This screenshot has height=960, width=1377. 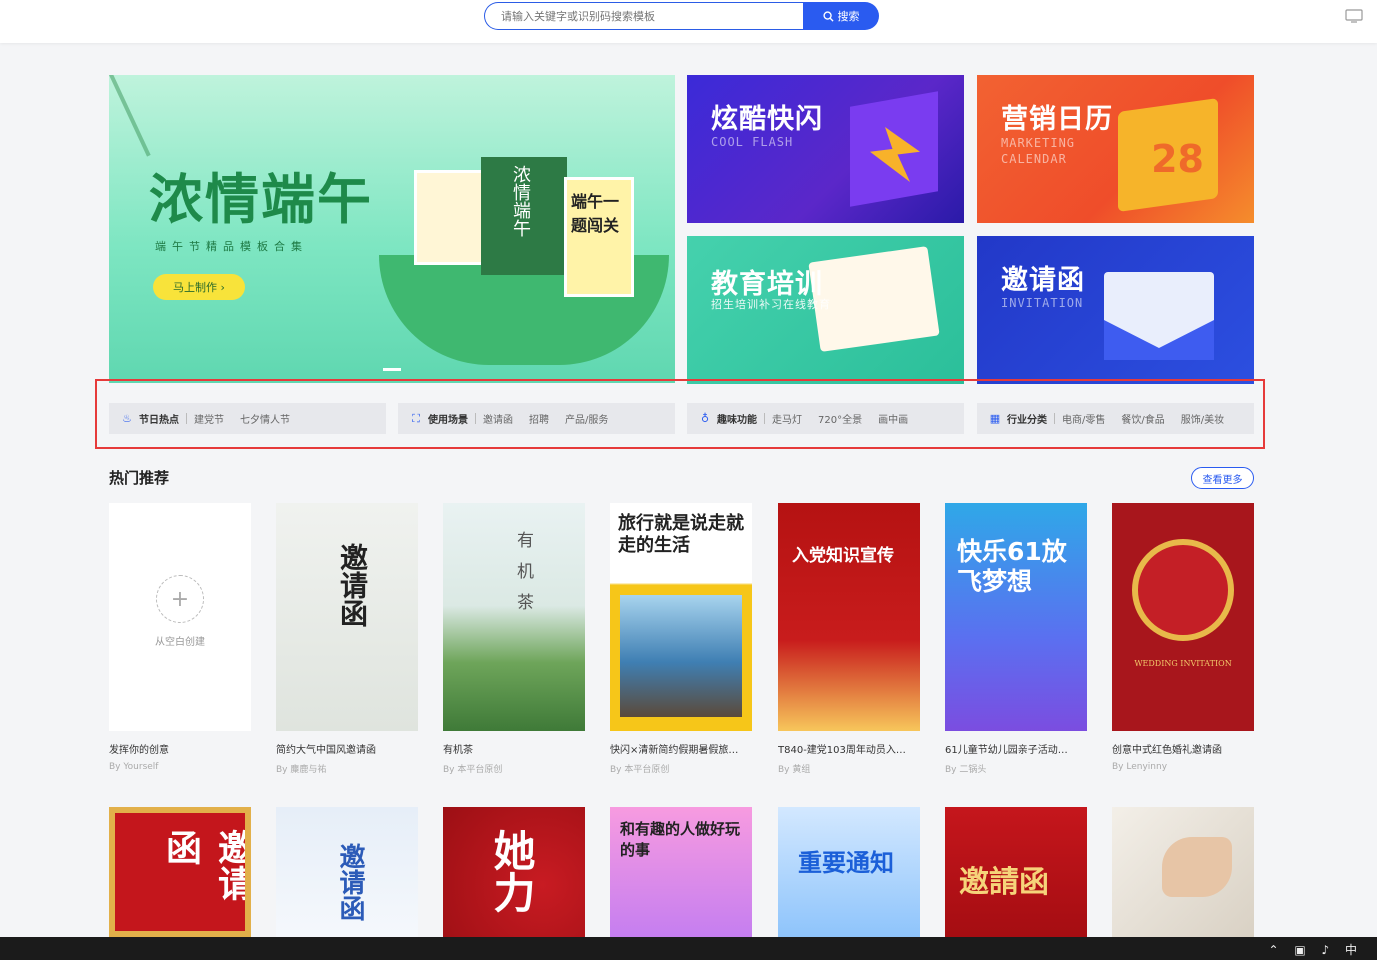 I want to click on template-thumb: 和有趣的人做好玩的事, so click(x=681, y=872).